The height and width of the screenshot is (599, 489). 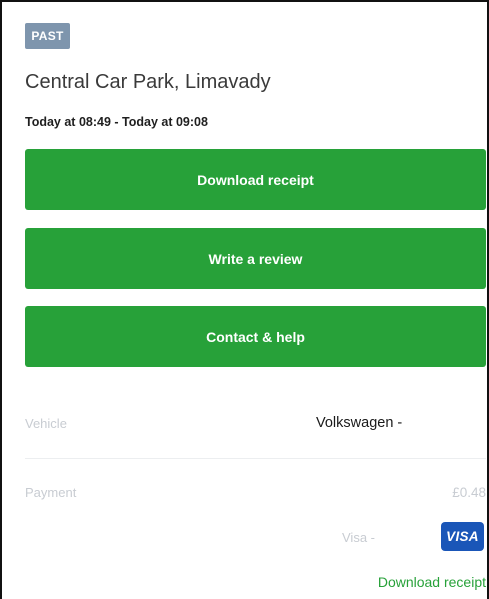 What do you see at coordinates (51, 492) in the screenshot?
I see `payment-label: Payment` at bounding box center [51, 492].